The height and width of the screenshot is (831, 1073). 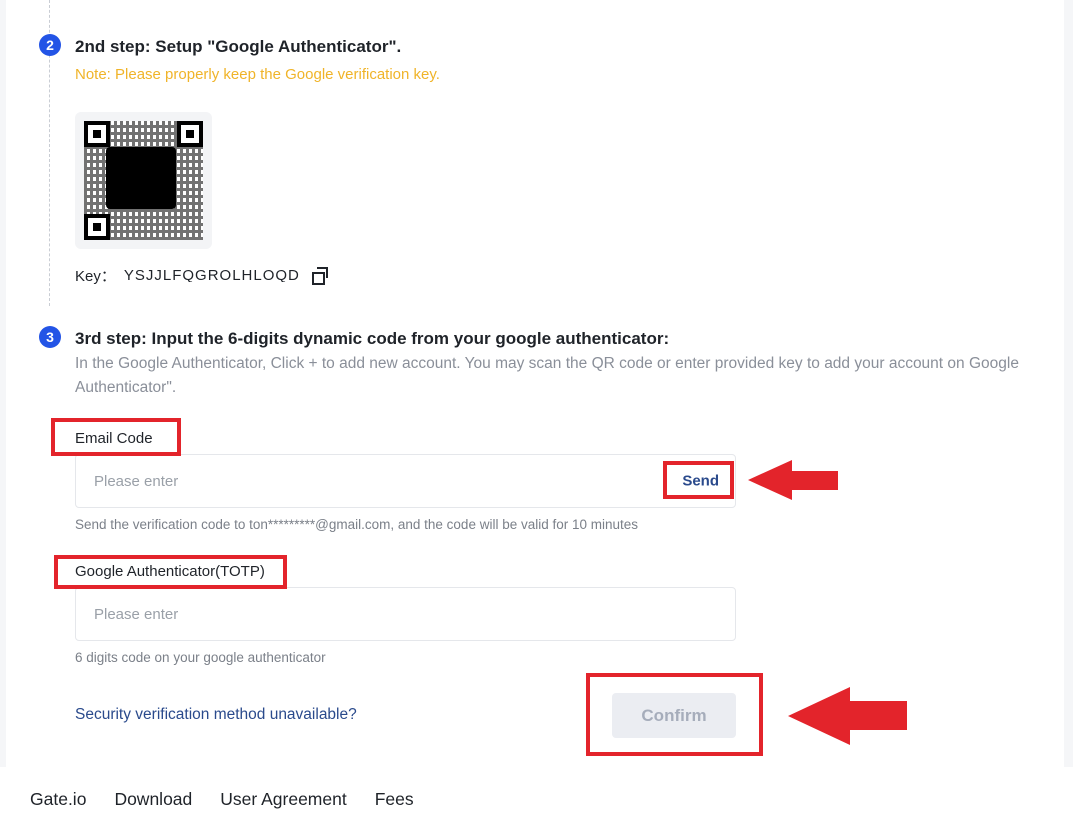 What do you see at coordinates (58, 799) in the screenshot?
I see `footer-link-gateio: Gate.io` at bounding box center [58, 799].